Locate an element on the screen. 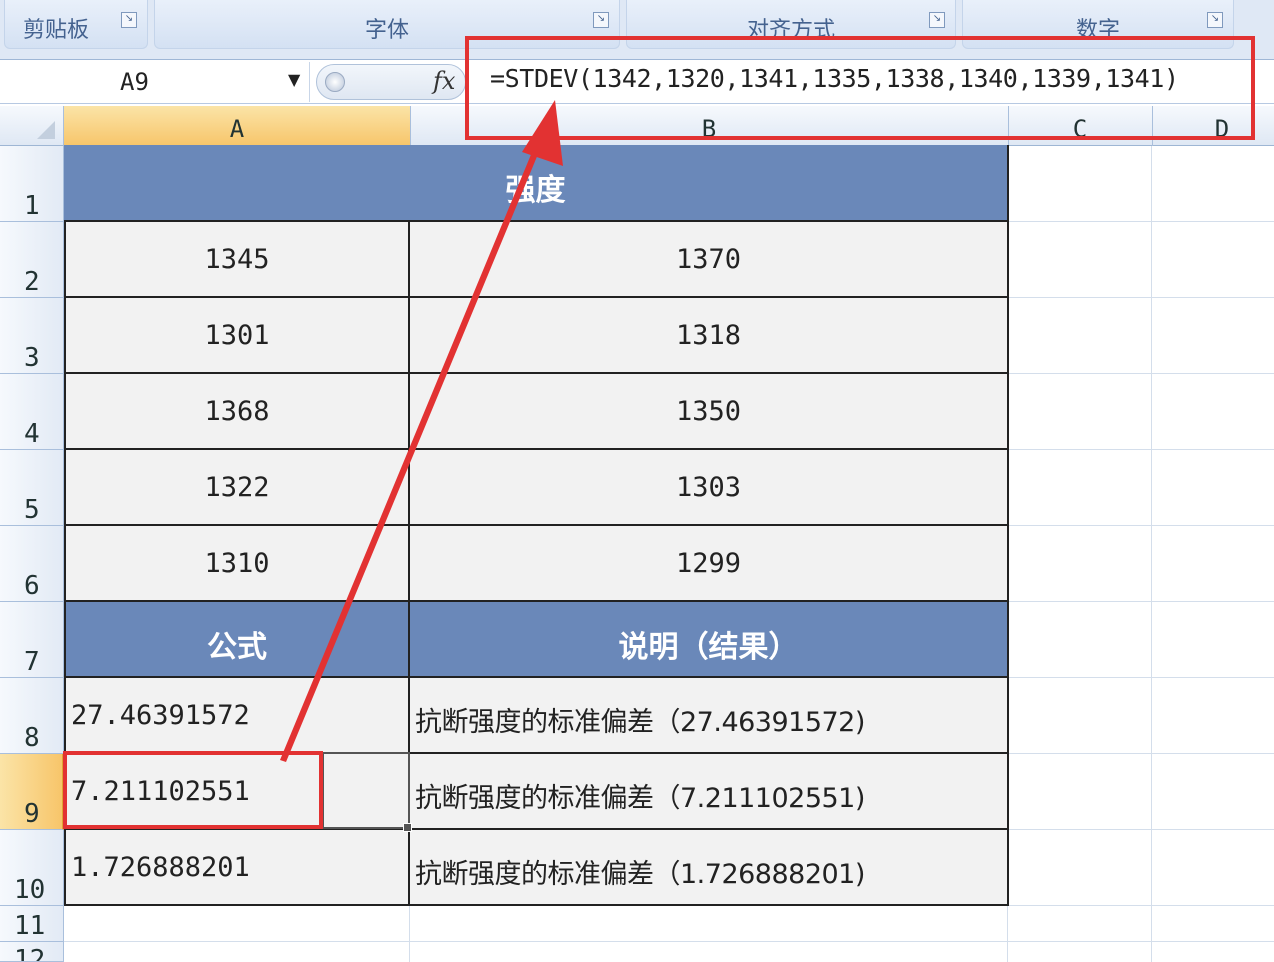 The height and width of the screenshot is (962, 1274). arrow-head-icon is located at coordinates (542, 133).